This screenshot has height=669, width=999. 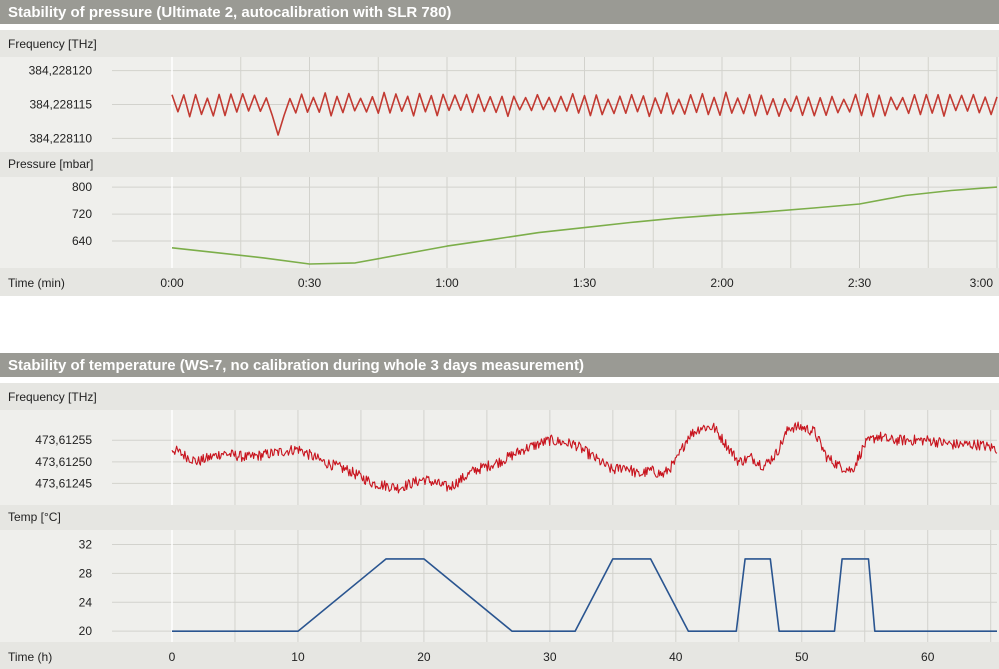 What do you see at coordinates (63, 483) in the screenshot?
I see `y-tick-label: 473,61245` at bounding box center [63, 483].